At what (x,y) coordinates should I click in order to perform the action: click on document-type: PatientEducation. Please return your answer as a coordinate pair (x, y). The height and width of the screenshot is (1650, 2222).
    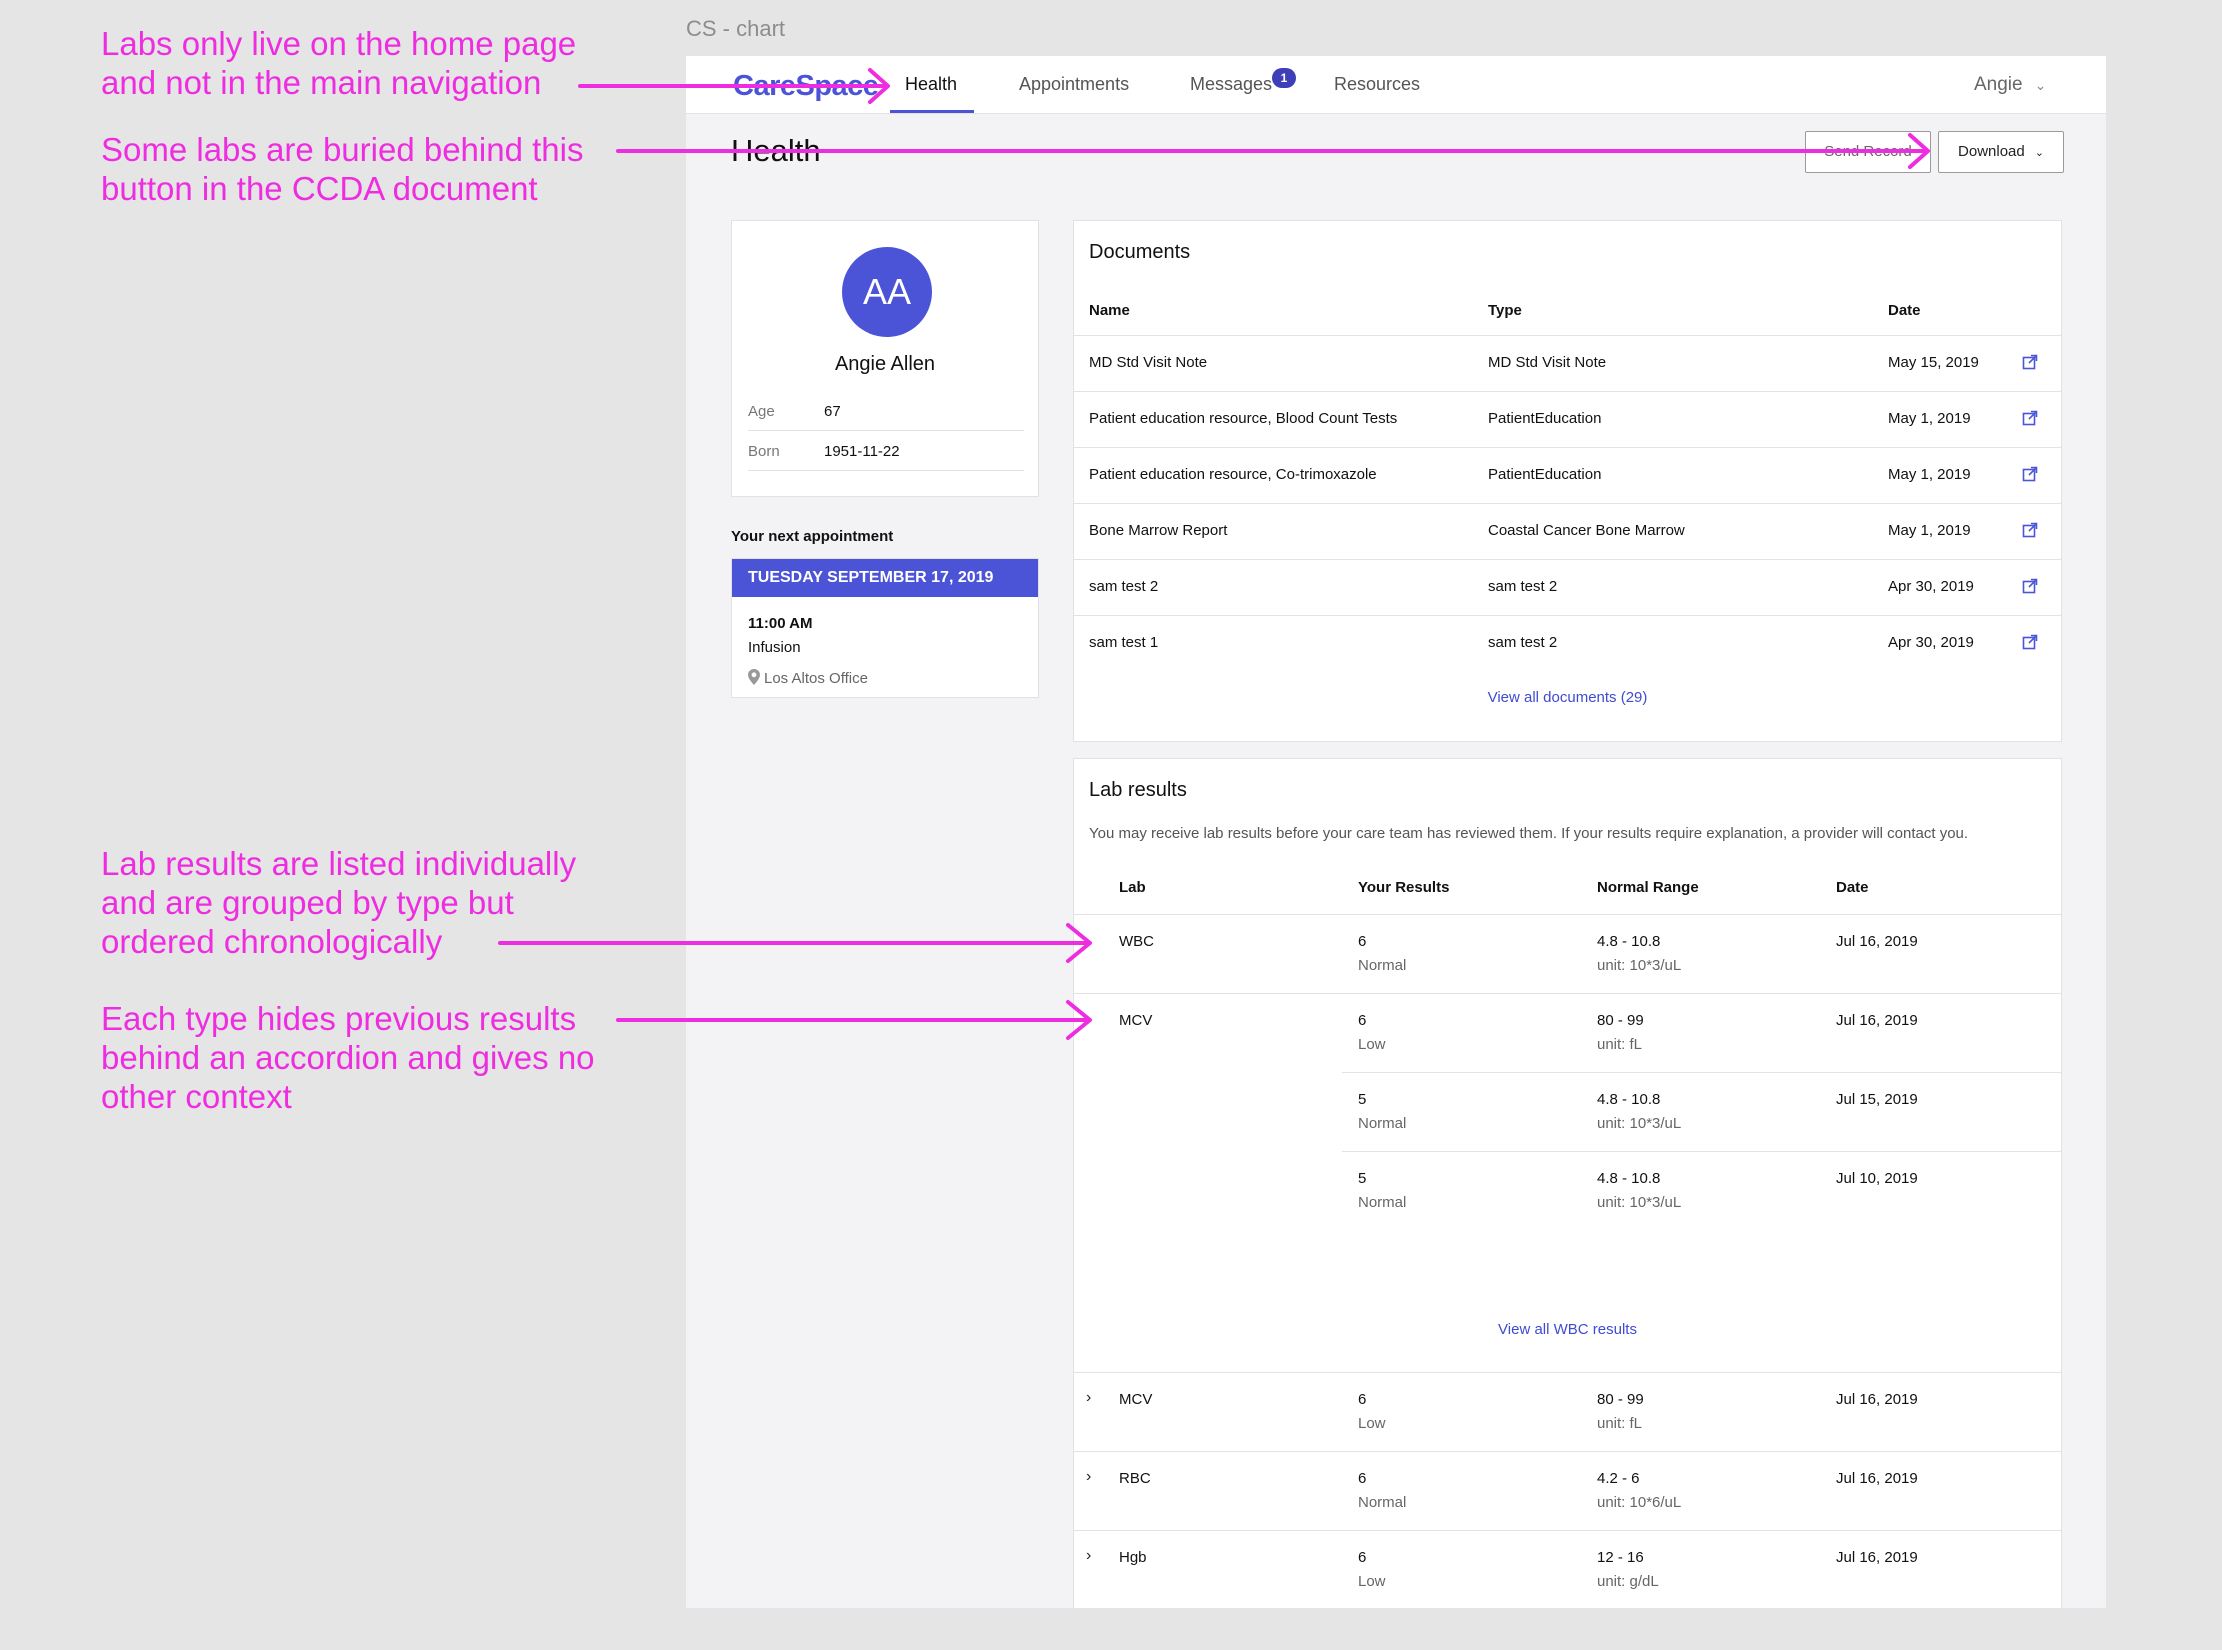
    Looking at the image, I should click on (1545, 474).